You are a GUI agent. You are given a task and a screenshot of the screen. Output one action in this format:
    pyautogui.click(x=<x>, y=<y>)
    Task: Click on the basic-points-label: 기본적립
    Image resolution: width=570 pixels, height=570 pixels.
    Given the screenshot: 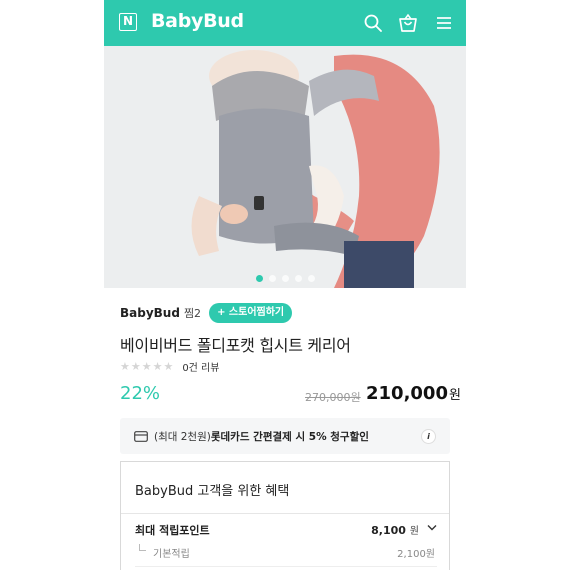 What is the action you would take?
    pyautogui.click(x=171, y=554)
    